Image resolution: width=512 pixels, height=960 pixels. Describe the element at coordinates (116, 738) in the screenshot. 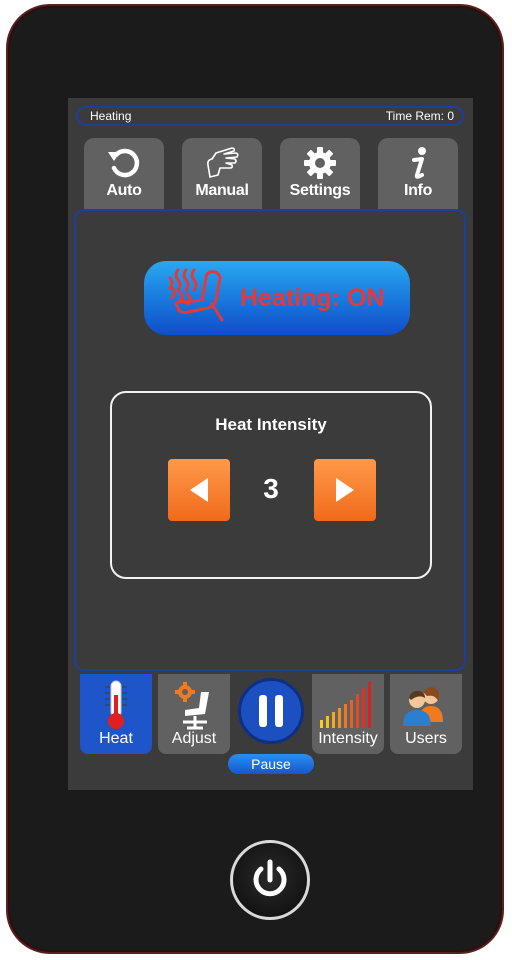

I see `nav-heat-label: Heat` at that location.